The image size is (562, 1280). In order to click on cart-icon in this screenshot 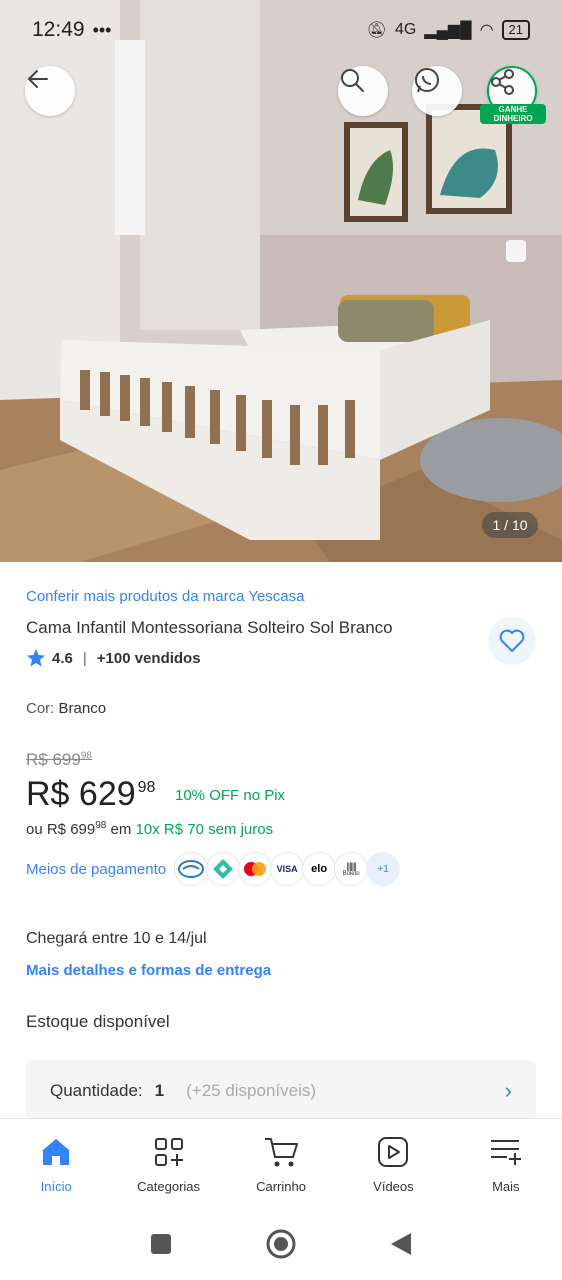, I will do `click(282, 1152)`.